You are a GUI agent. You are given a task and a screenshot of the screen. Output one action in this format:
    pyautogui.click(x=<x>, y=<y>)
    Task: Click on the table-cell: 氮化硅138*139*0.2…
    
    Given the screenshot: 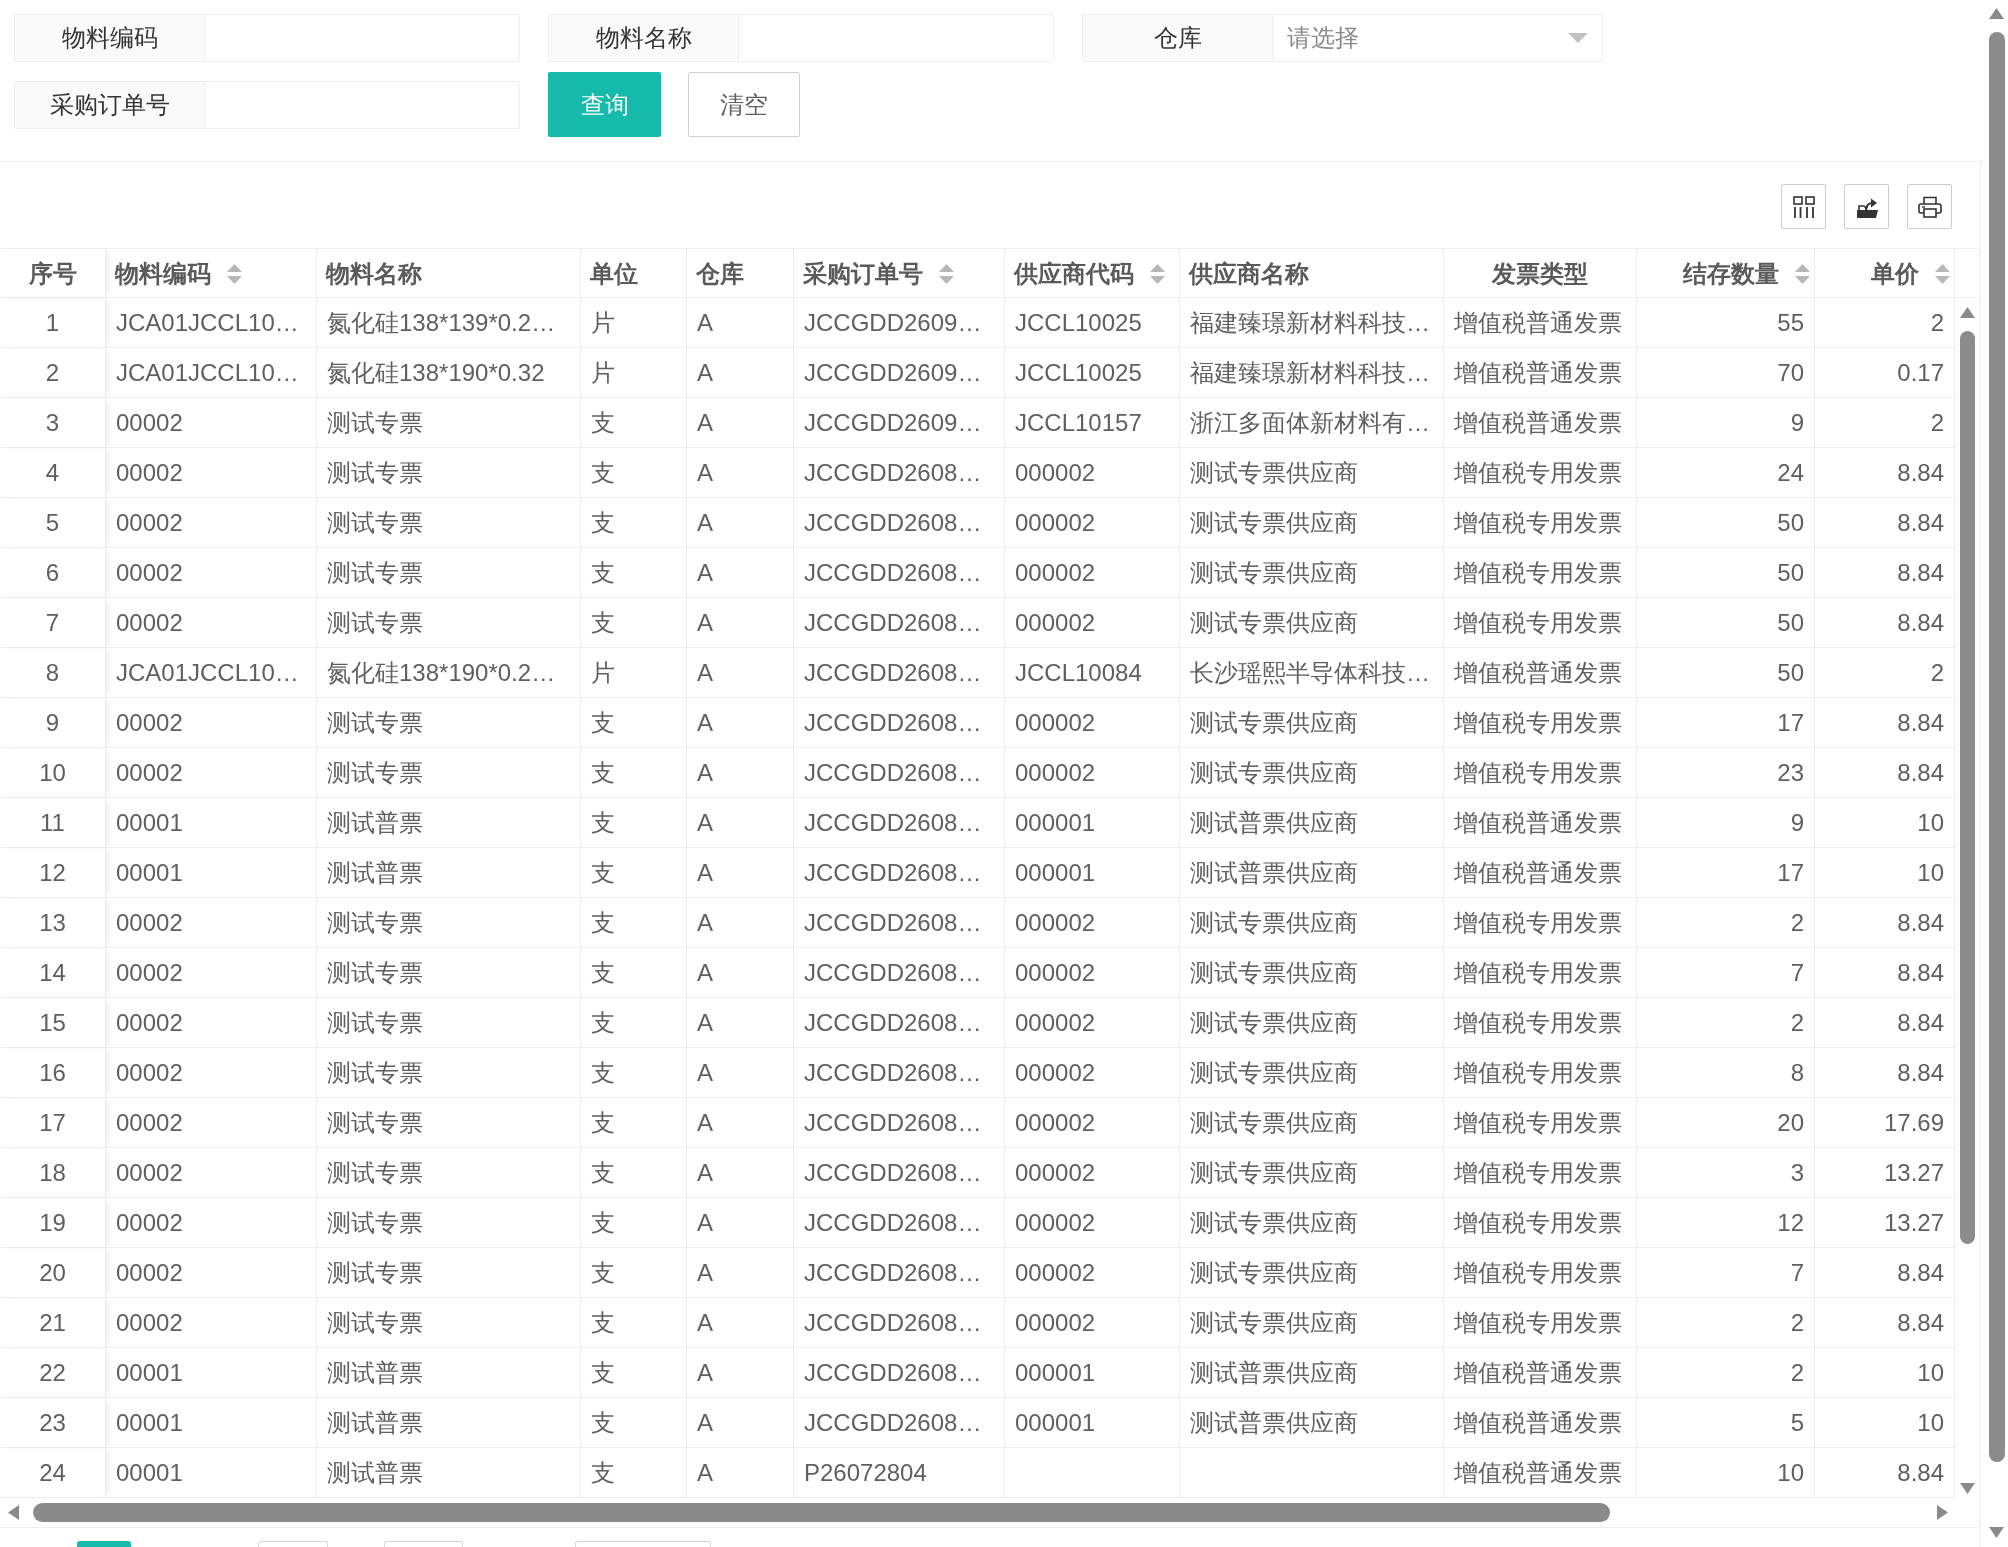 What is the action you would take?
    pyautogui.click(x=449, y=323)
    